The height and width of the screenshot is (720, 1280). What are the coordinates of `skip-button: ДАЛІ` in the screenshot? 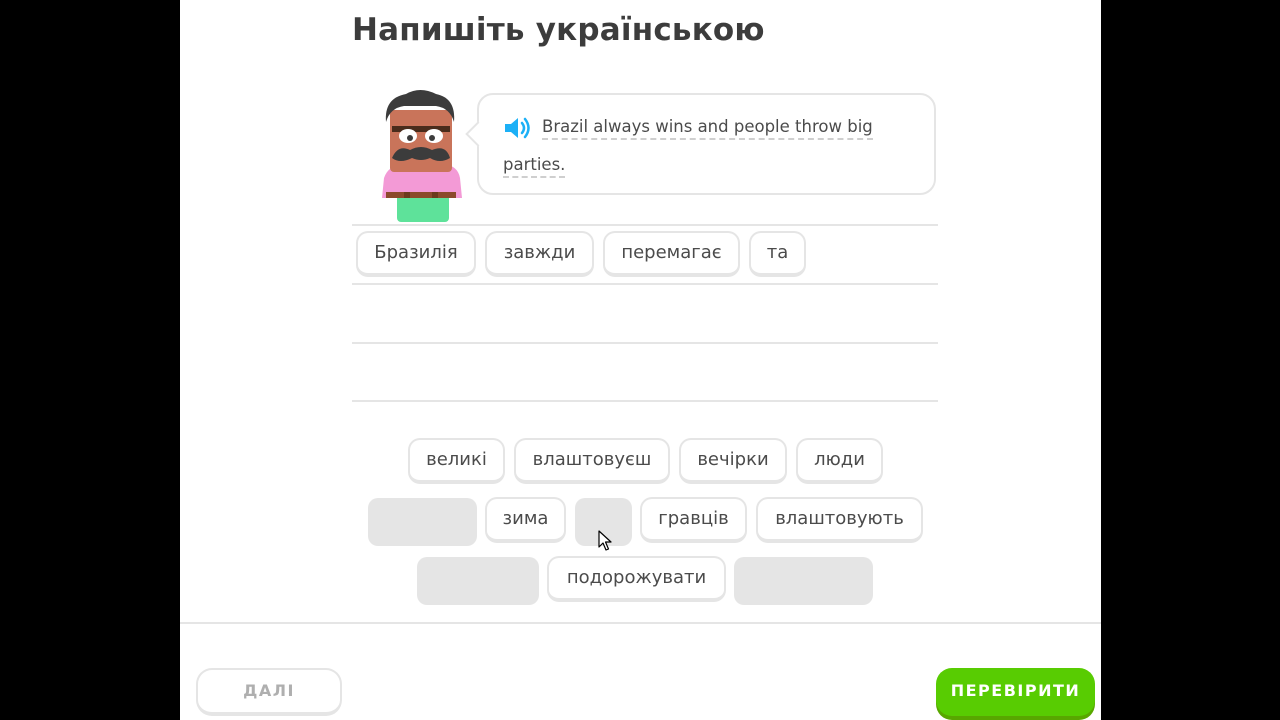 It's located at (269, 692).